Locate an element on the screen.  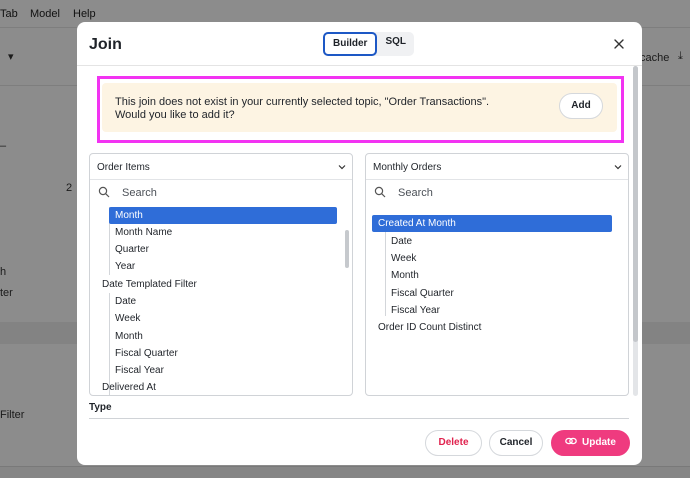
modal-scrollbar is located at coordinates (635, 204).